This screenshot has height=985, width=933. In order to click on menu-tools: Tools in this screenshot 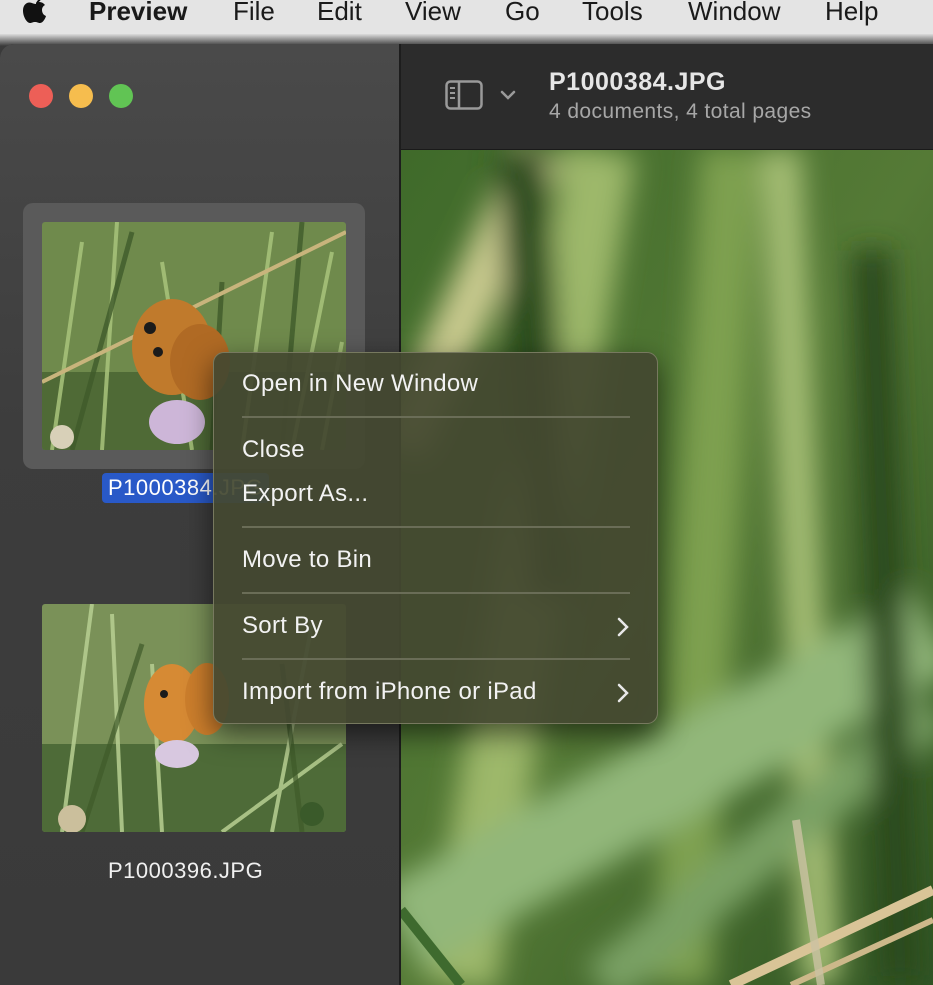, I will do `click(612, 14)`.